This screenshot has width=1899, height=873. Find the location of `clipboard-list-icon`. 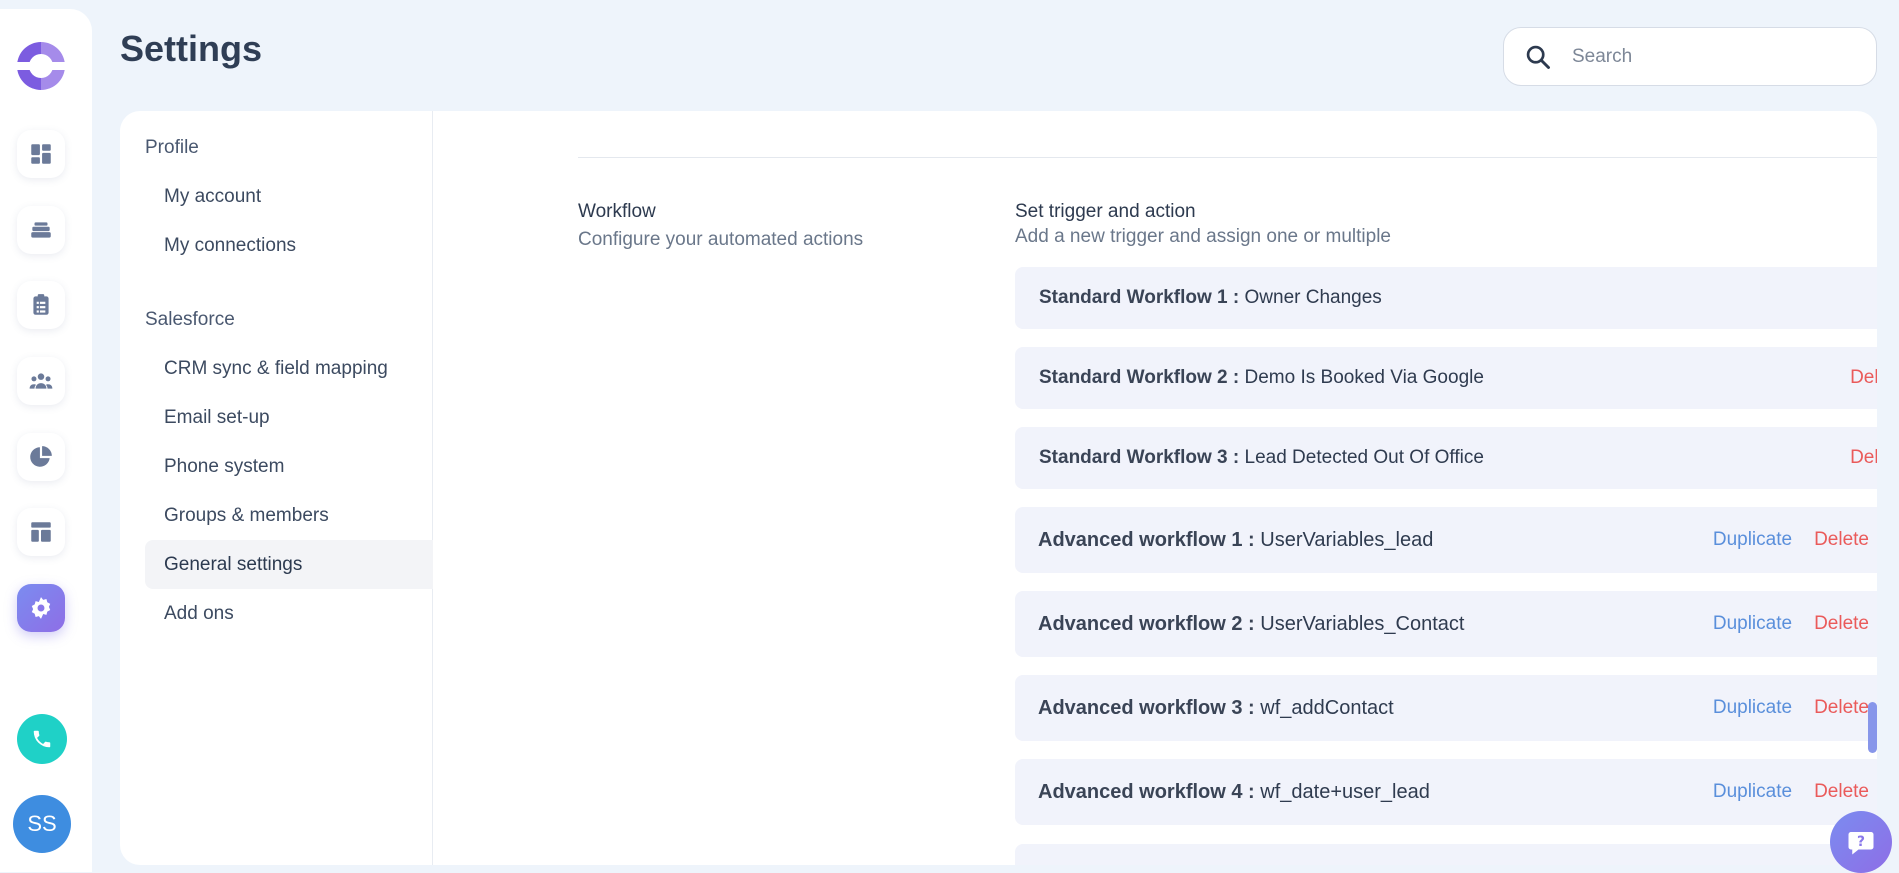

clipboard-list-icon is located at coordinates (41, 305).